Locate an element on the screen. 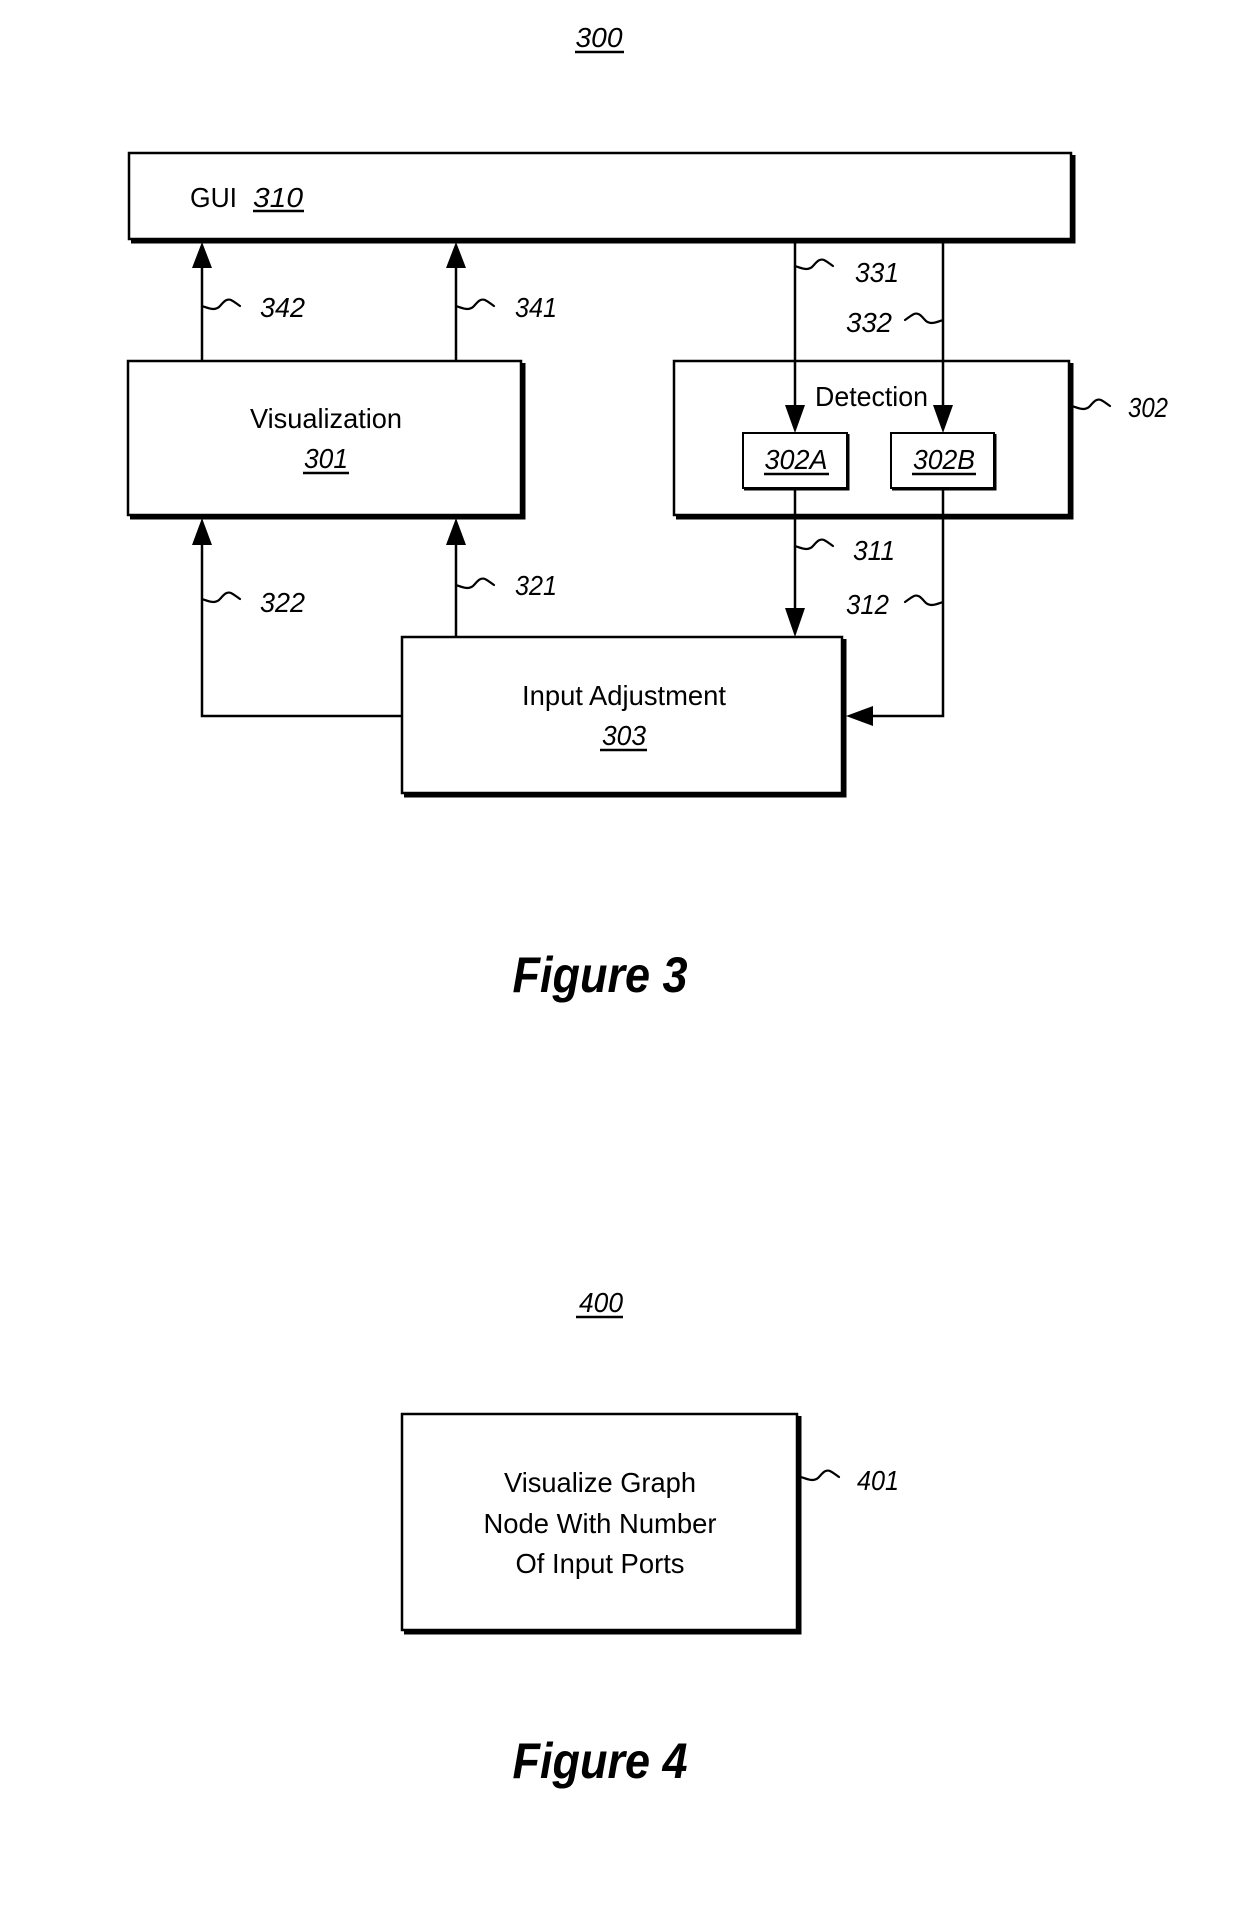 This screenshot has height=1924, width=1240. figure-4-ref-number: 400 is located at coordinates (599, 1303).